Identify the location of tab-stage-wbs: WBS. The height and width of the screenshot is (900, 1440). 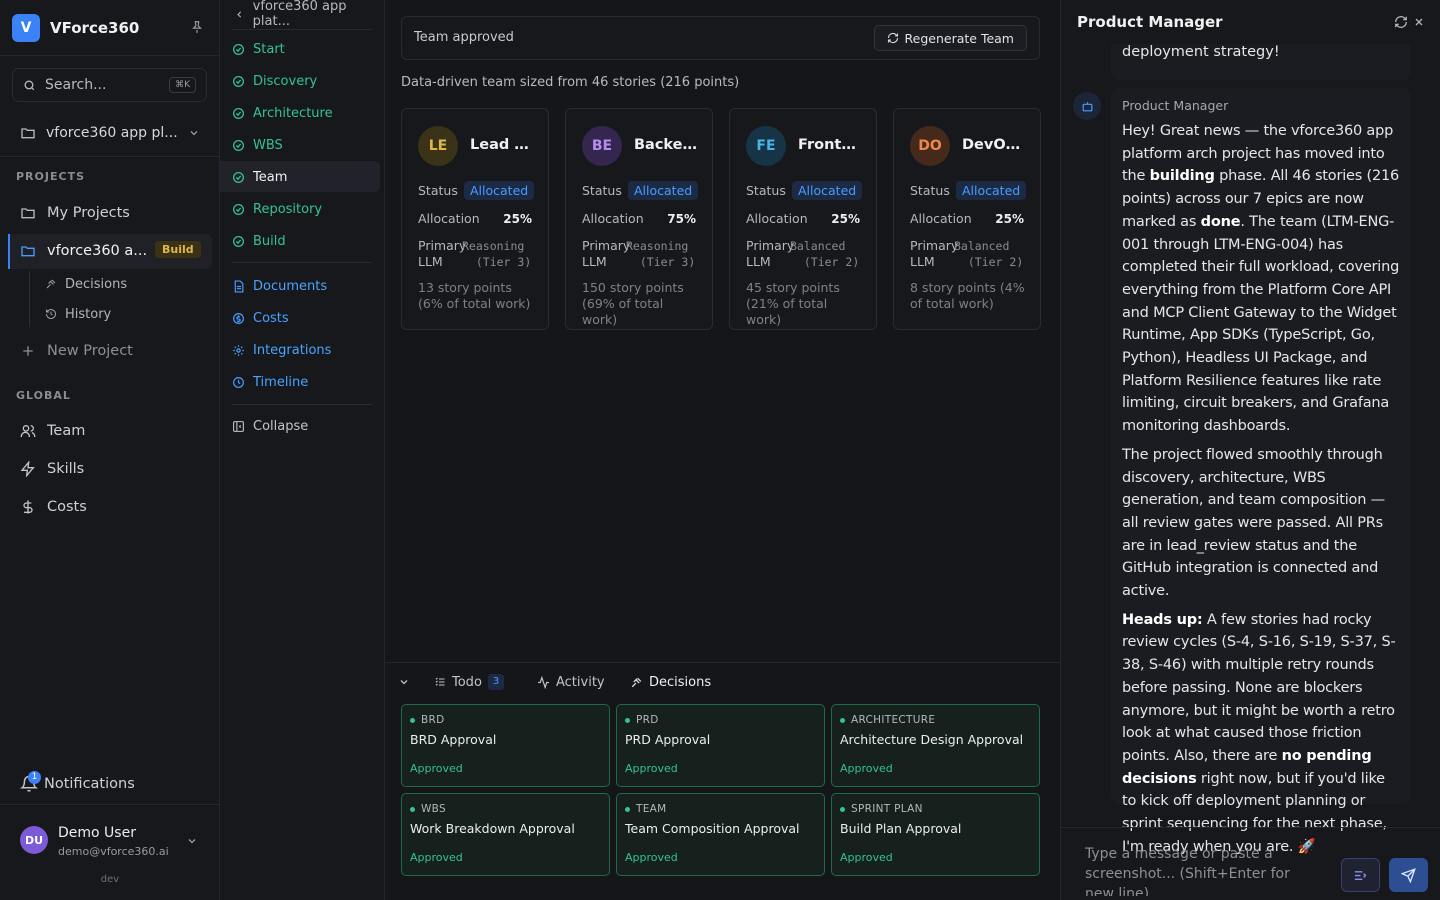
(257, 145).